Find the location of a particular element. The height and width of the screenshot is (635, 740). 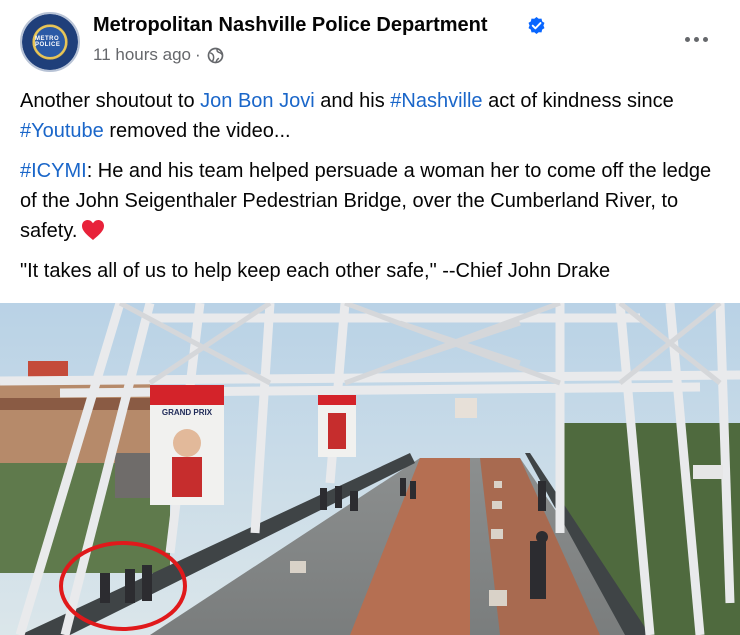

verified-badge-icon is located at coordinates (536, 25).